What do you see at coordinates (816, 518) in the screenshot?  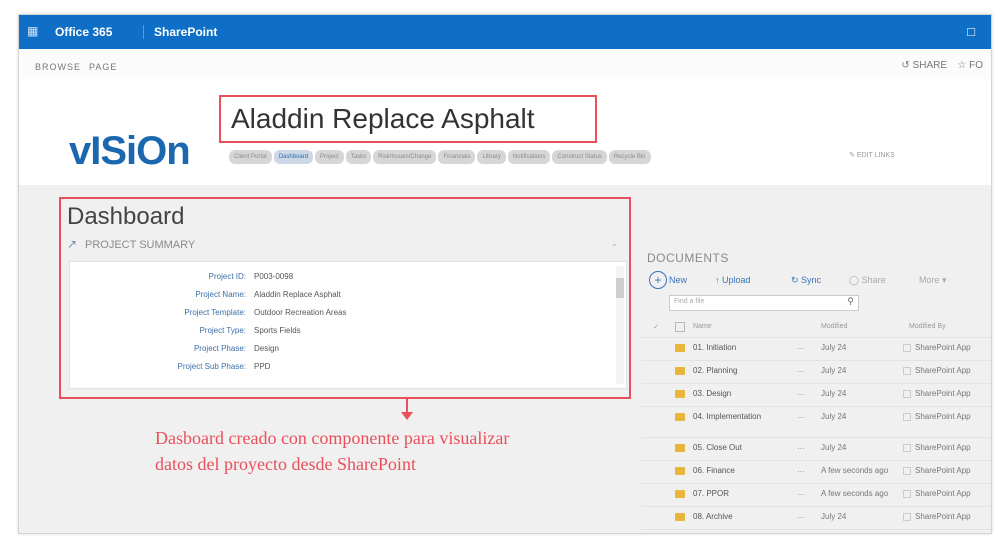 I see `document-row: 08. Archive … July 24 SharePoint App` at bounding box center [816, 518].